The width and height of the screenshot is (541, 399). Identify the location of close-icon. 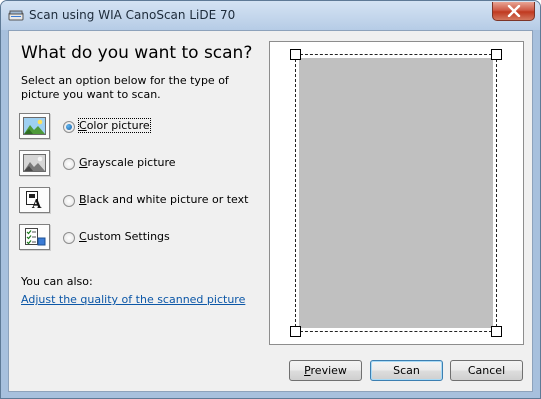
(514, 11).